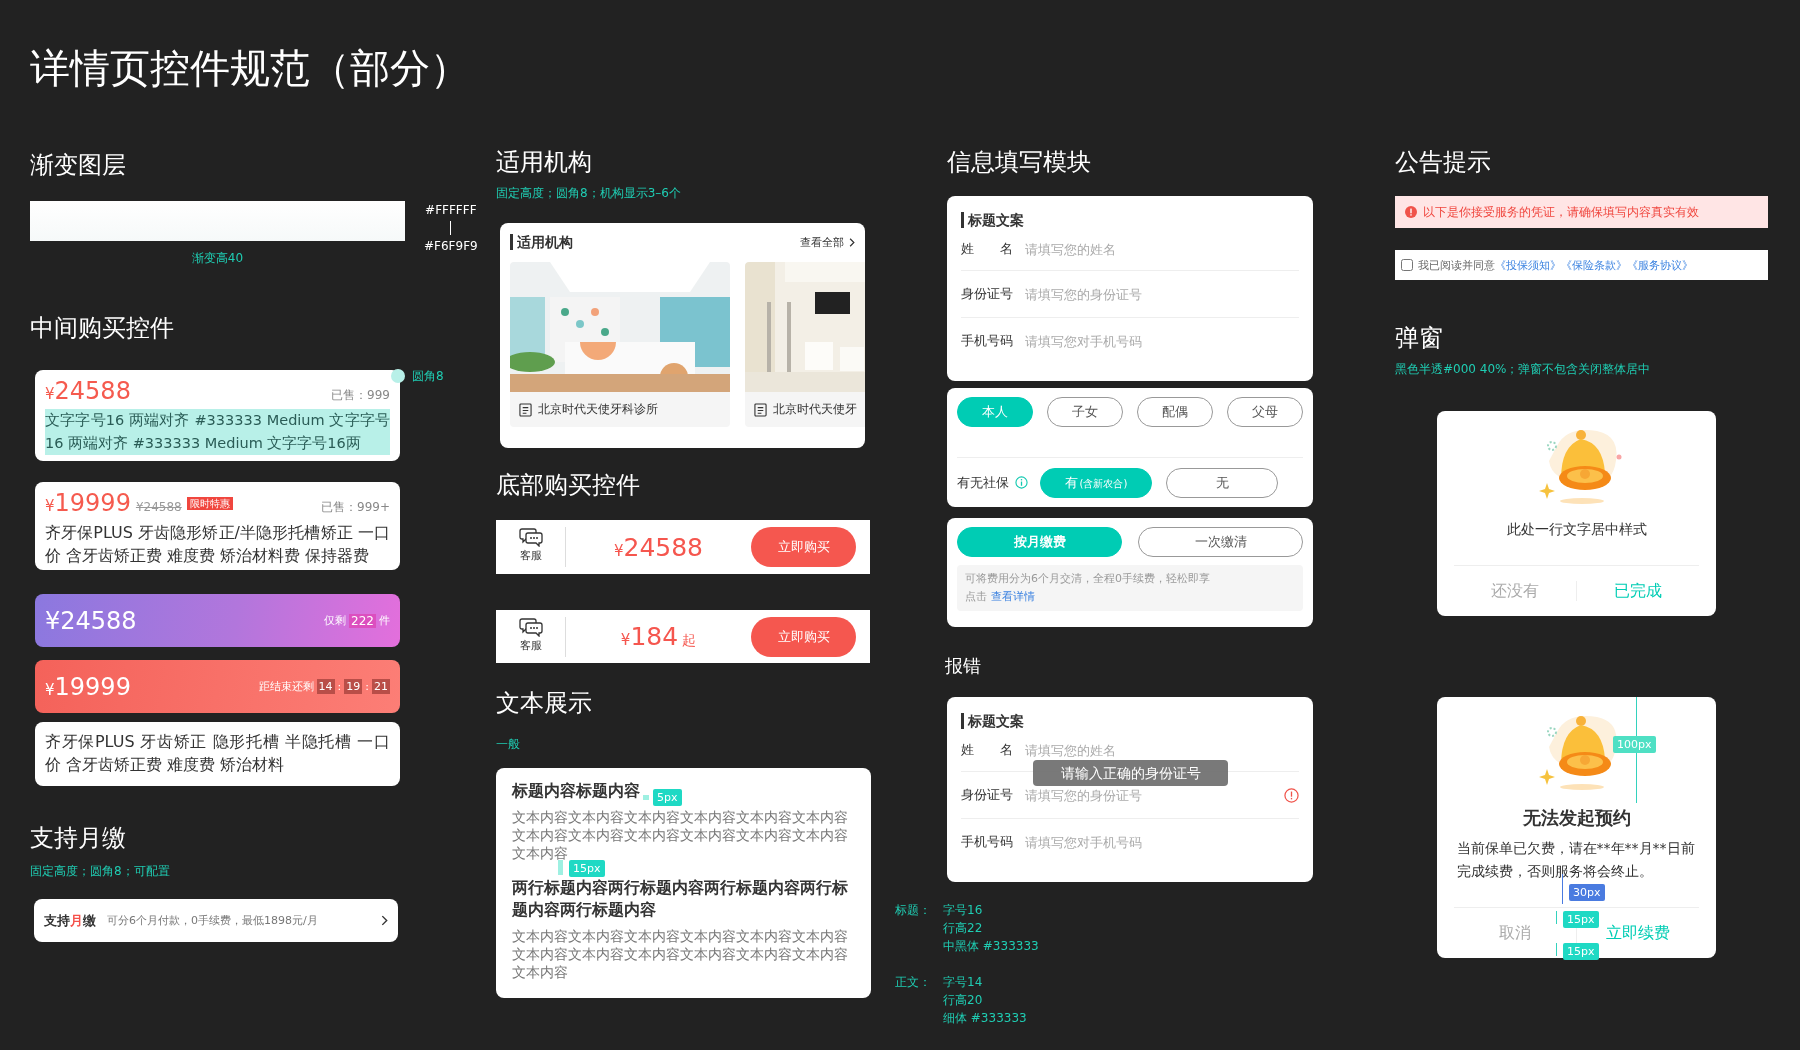 Image resolution: width=1800 pixels, height=1050 pixels. I want to click on section-note: 黑色半透#000 40%；弹窗不包含关闭整体居中, so click(1523, 369).